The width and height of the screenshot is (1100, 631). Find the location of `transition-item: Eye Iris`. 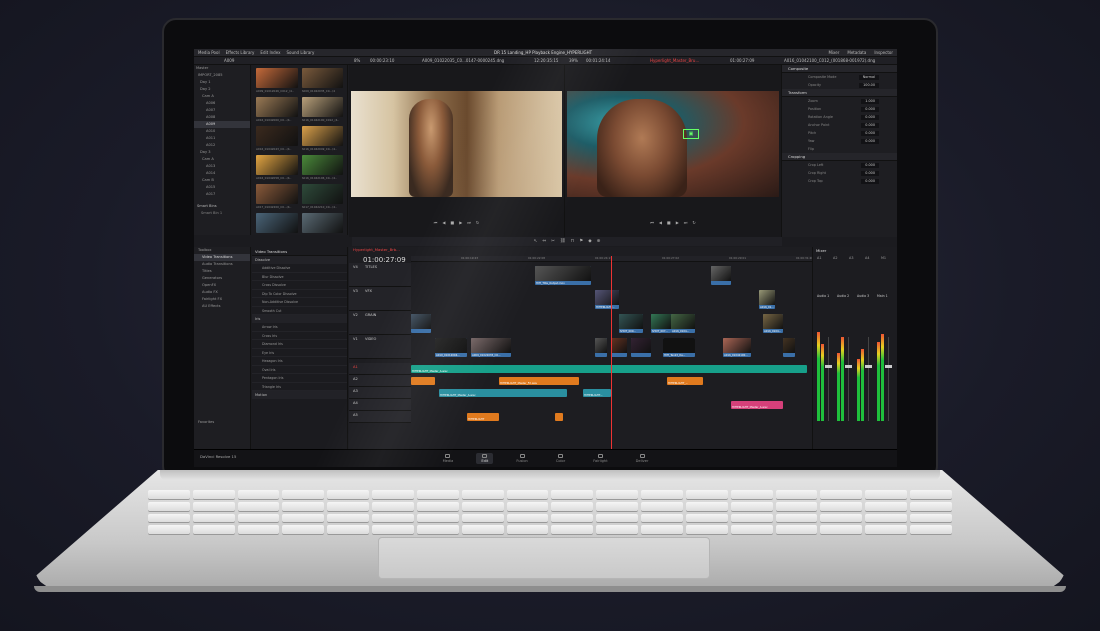

transition-item: Eye Iris is located at coordinates (299, 353).